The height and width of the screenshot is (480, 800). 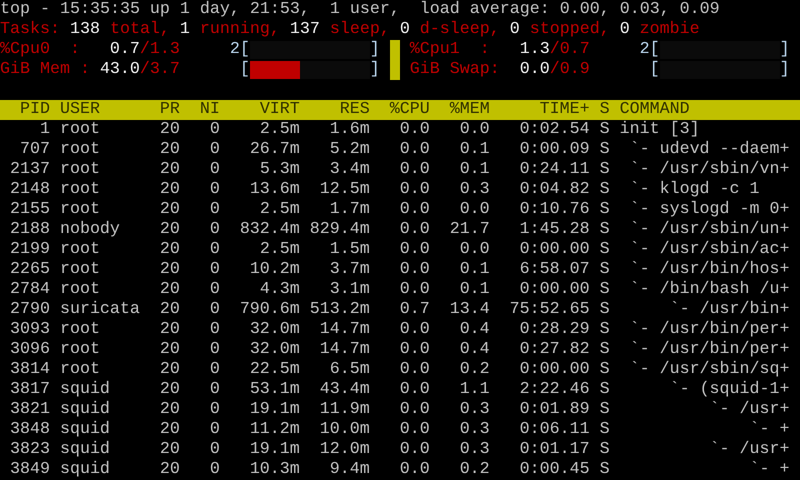 I want to click on table-cell: 2265, so click(x=30, y=269).